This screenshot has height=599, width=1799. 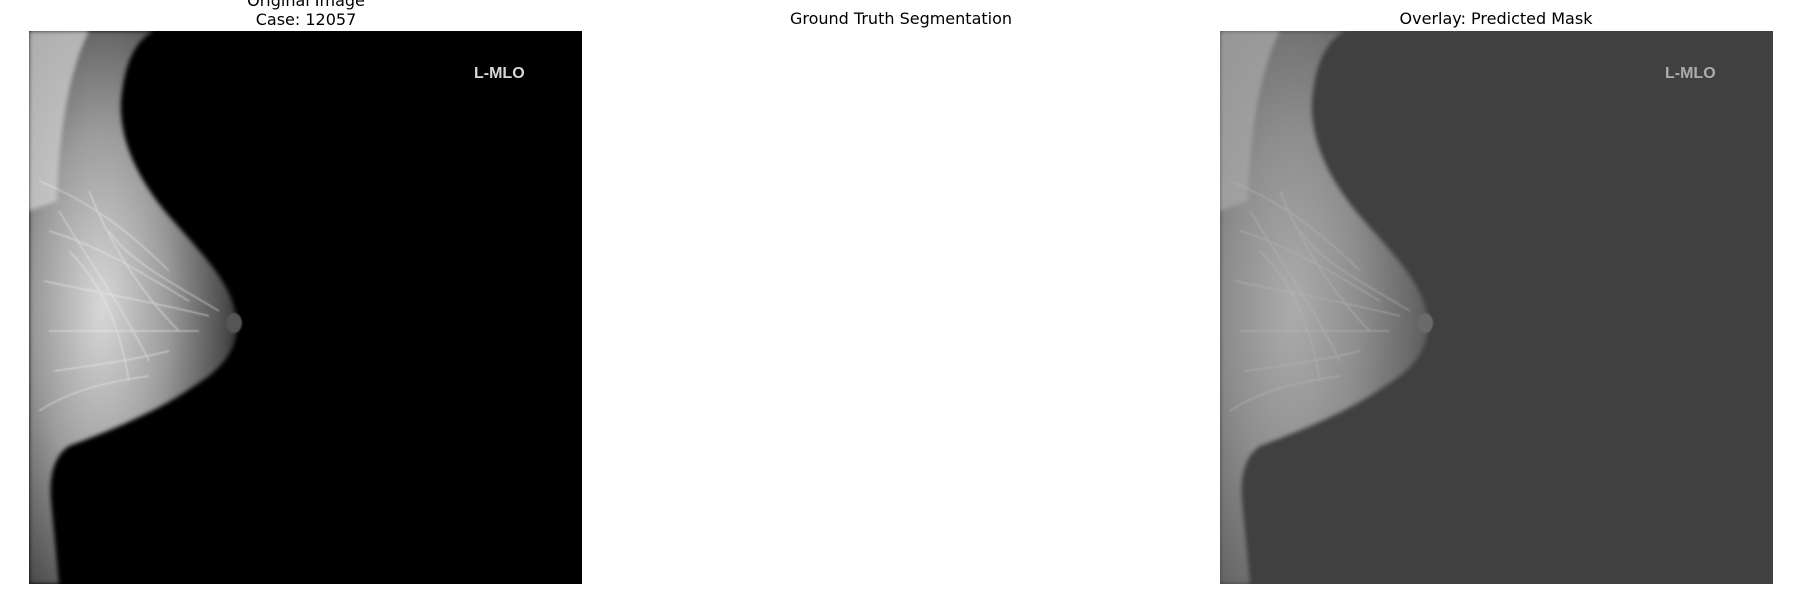 What do you see at coordinates (306, 19) in the screenshot?
I see `case-label: Case: 12057` at bounding box center [306, 19].